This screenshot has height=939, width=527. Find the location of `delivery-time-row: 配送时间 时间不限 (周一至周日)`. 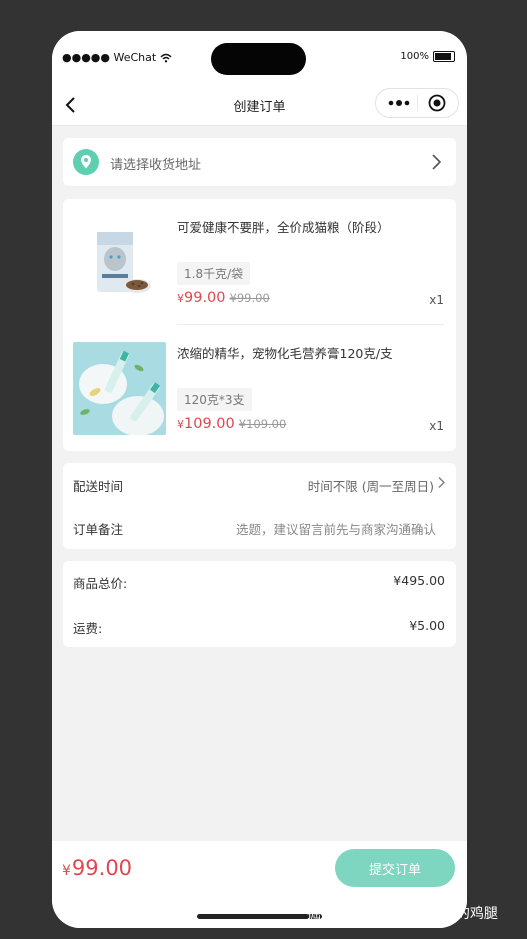

delivery-time-row: 配送时间 时间不限 (周一至周日) is located at coordinates (259, 484).